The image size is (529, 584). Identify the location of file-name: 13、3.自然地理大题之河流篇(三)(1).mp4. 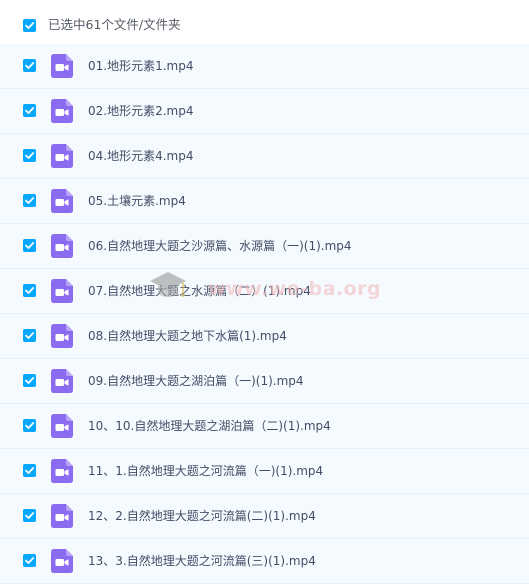
(202, 561).